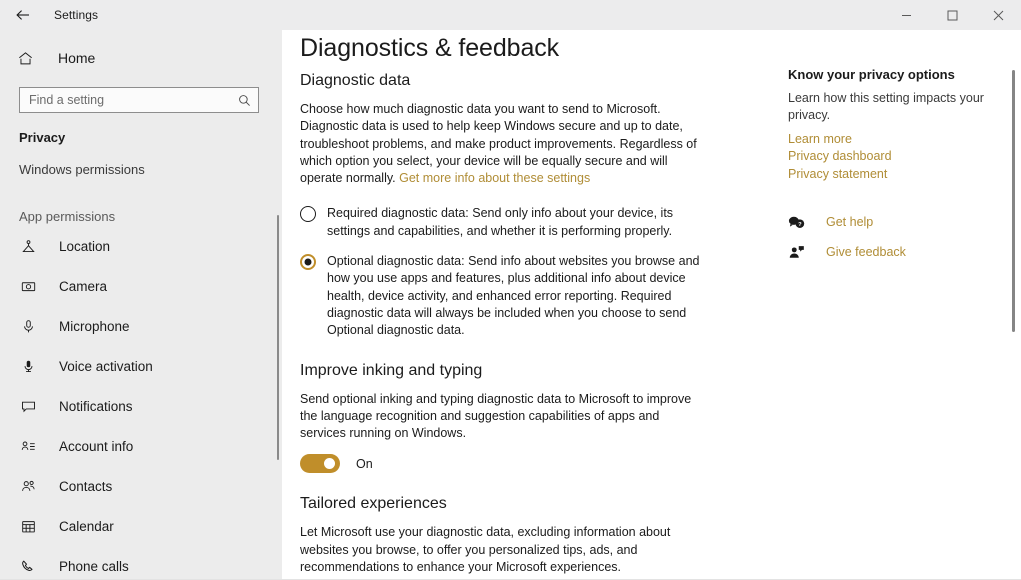 This screenshot has width=1021, height=580. Describe the element at coordinates (895, 140) in the screenshot. I see `learn-more-link: Learn more` at that location.